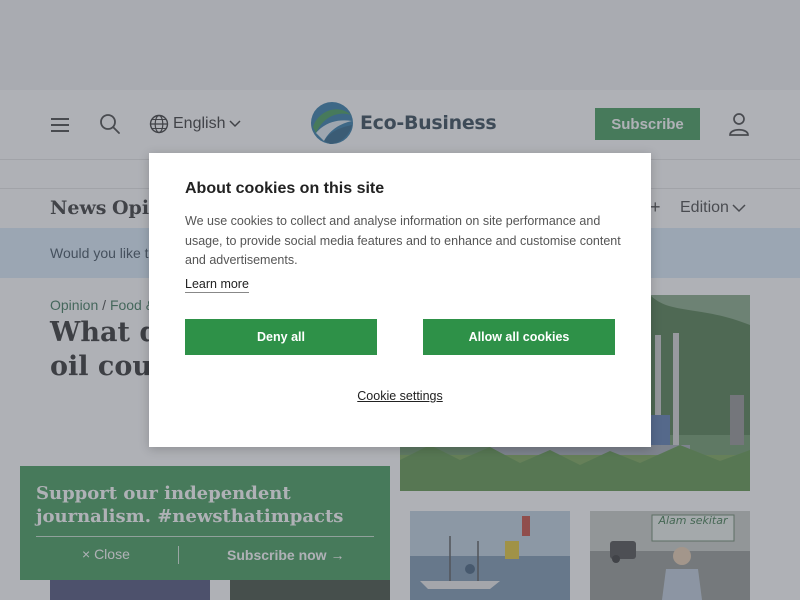  What do you see at coordinates (281, 337) in the screenshot?
I see `deny-all-button: Deny all` at bounding box center [281, 337].